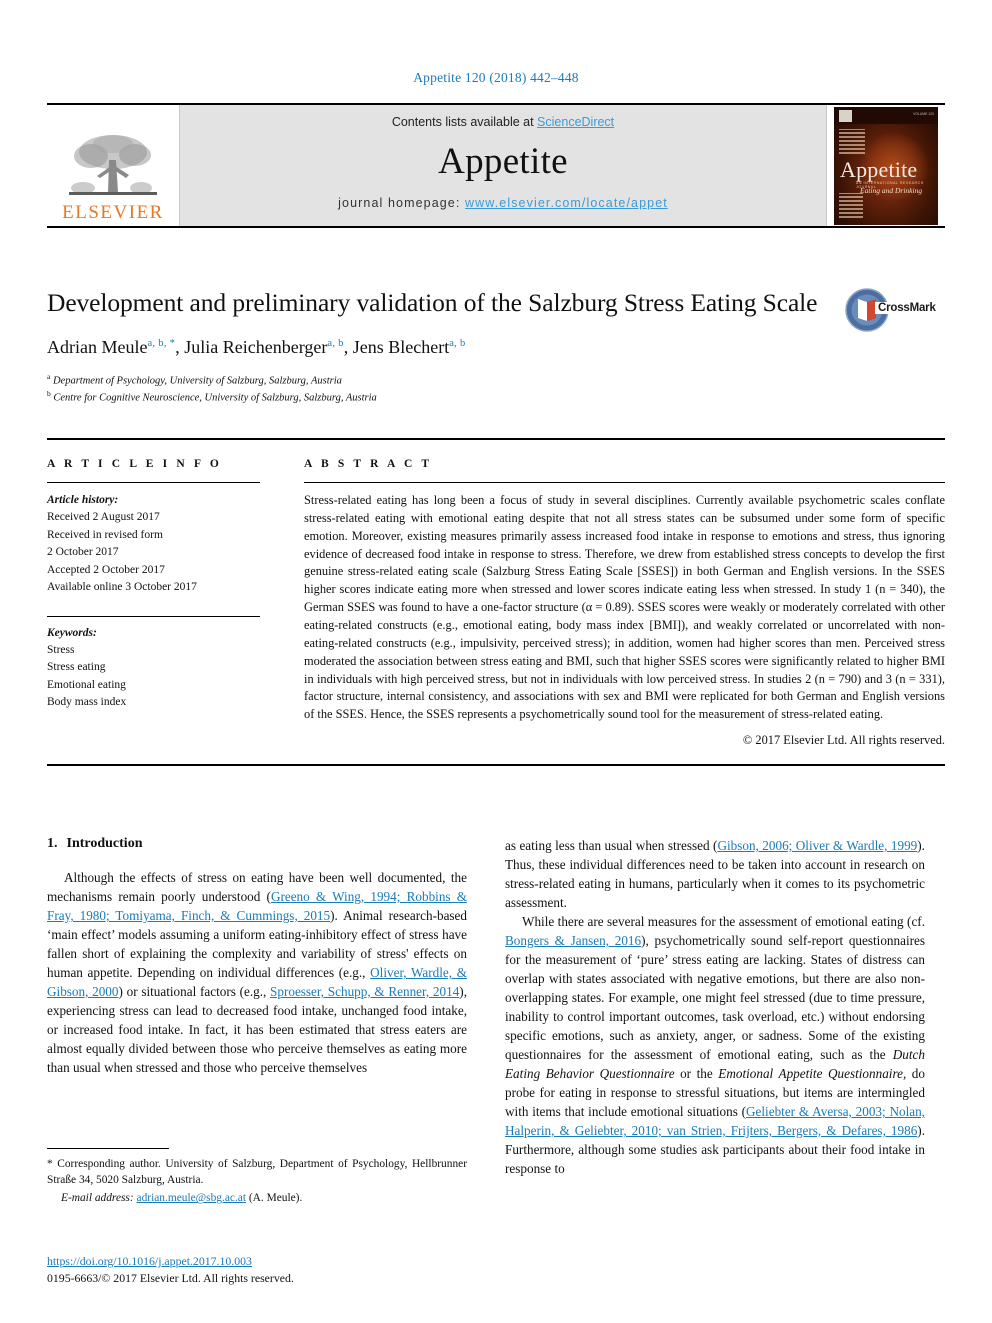 Image resolution: width=992 pixels, height=1323 pixels. I want to click on author-affiliation-marks: a, b, *, so click(161, 344).